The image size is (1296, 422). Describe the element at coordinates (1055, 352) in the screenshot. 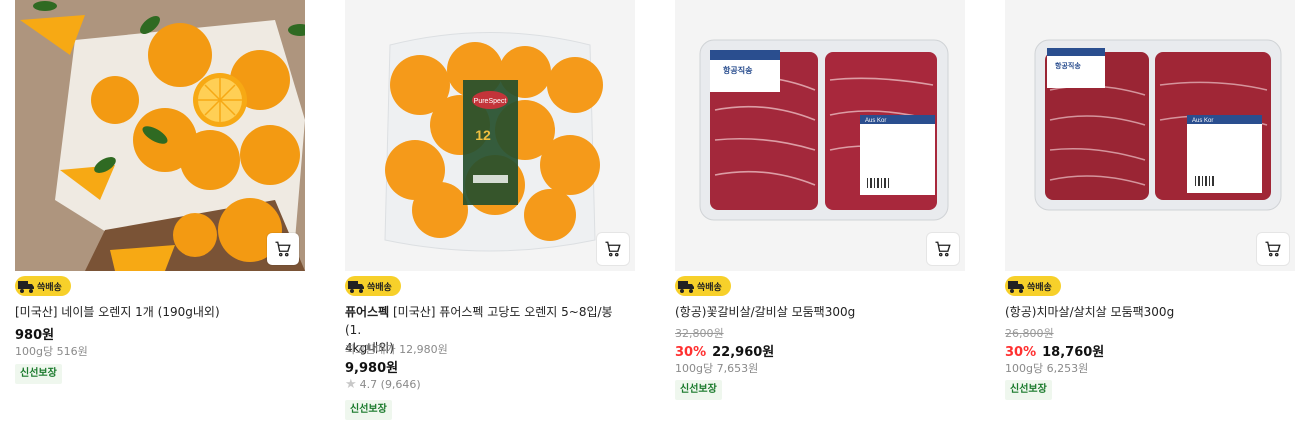

I see `product-price: 30% 18,760원` at that location.